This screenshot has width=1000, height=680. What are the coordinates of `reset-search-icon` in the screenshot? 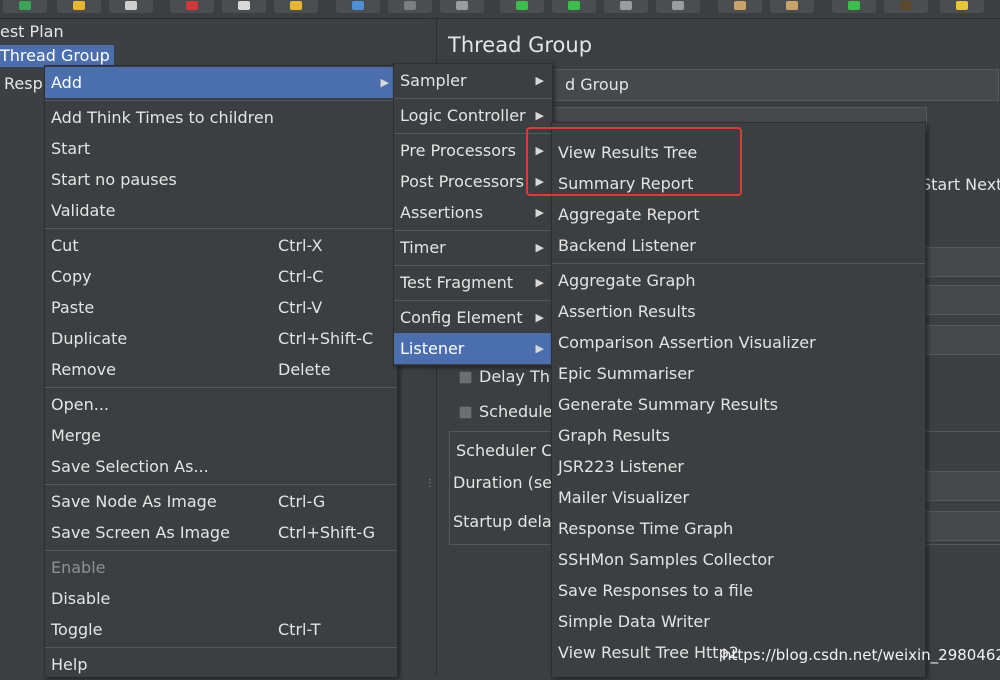 It's located at (906, 5).